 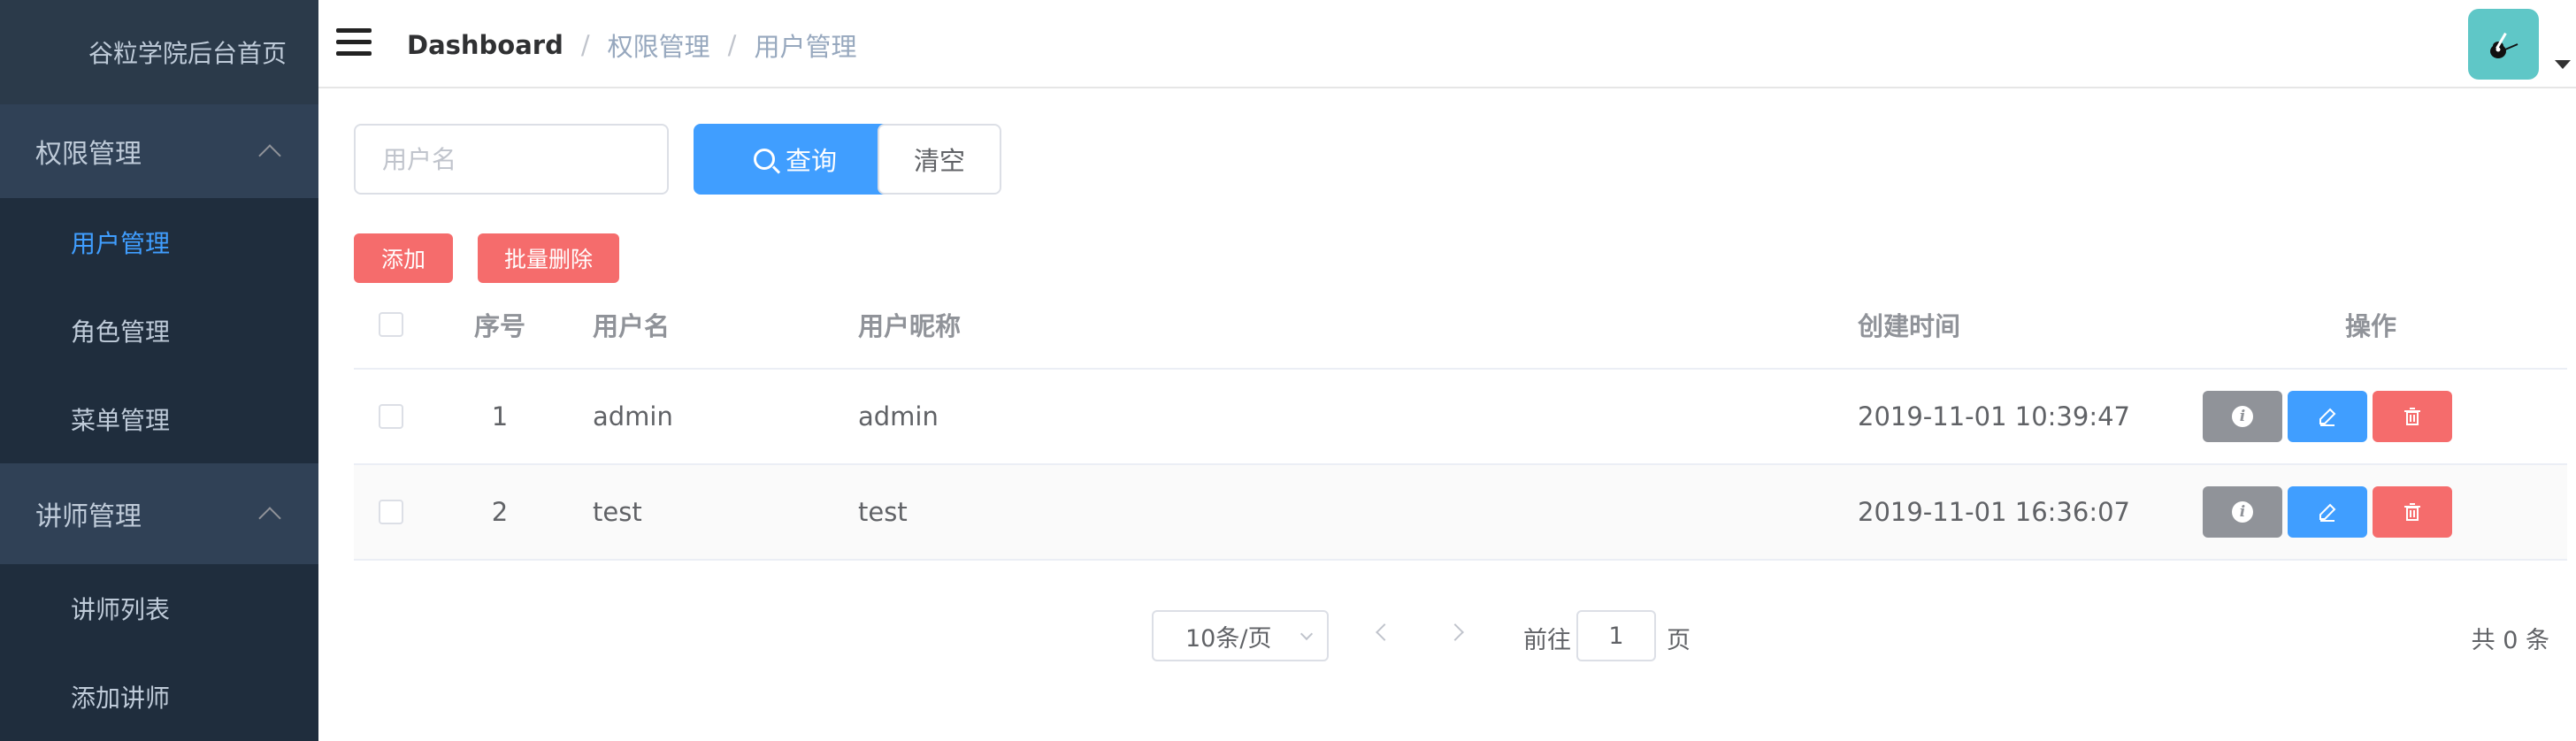 I want to click on sidebar-item-teacher-list: 讲师列表, so click(x=159, y=608).